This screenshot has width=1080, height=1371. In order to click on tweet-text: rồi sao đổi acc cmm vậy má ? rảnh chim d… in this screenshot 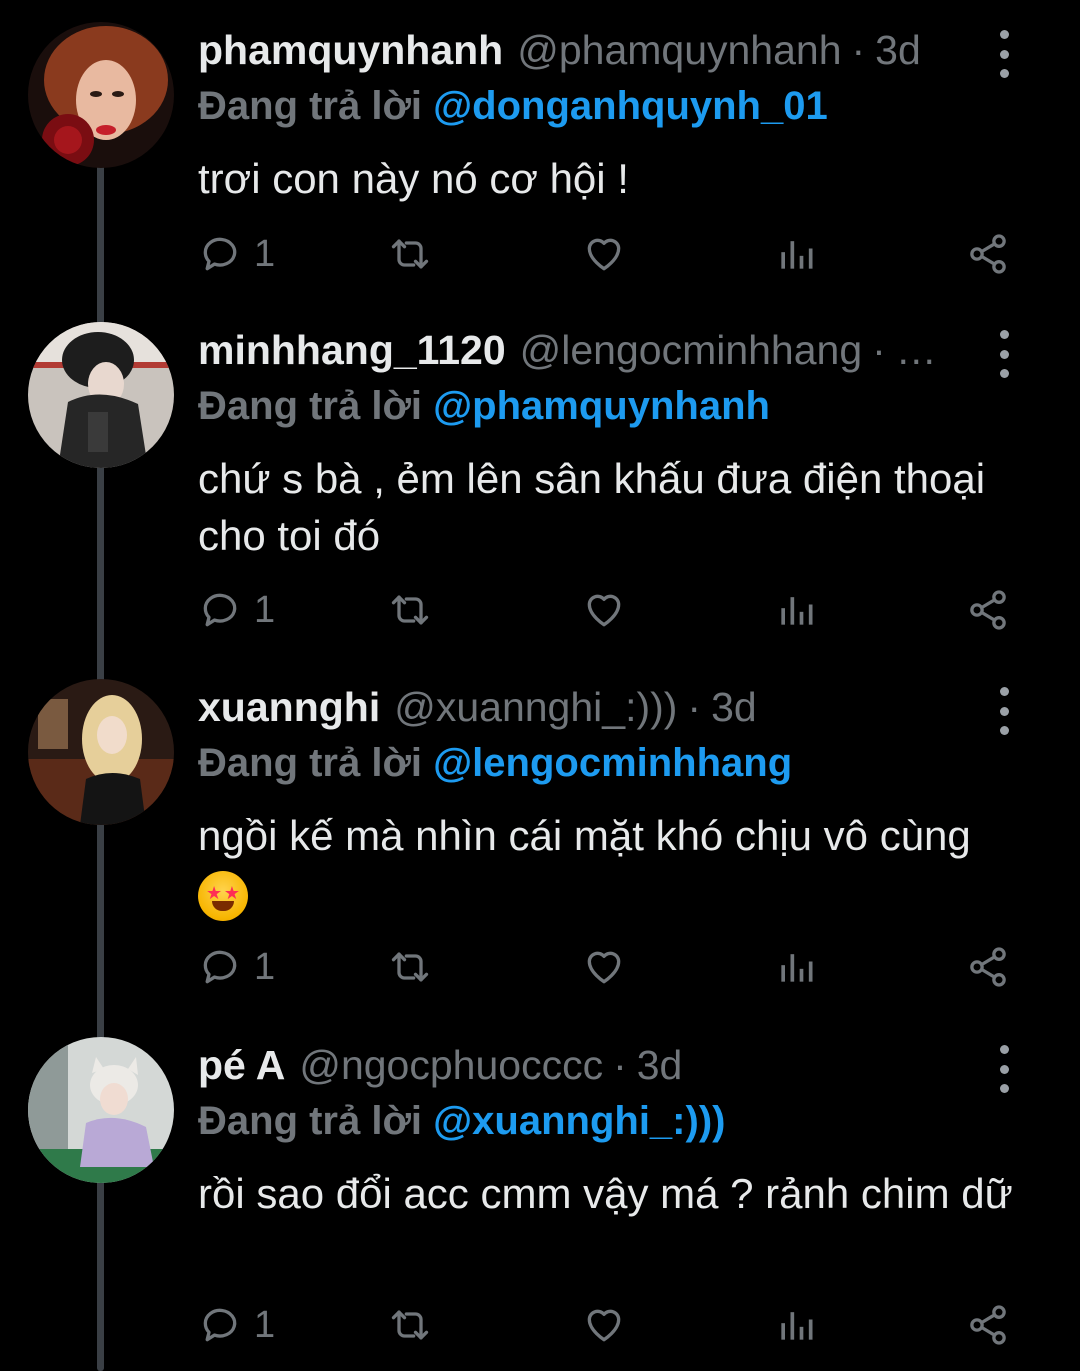, I will do `click(605, 1193)`.